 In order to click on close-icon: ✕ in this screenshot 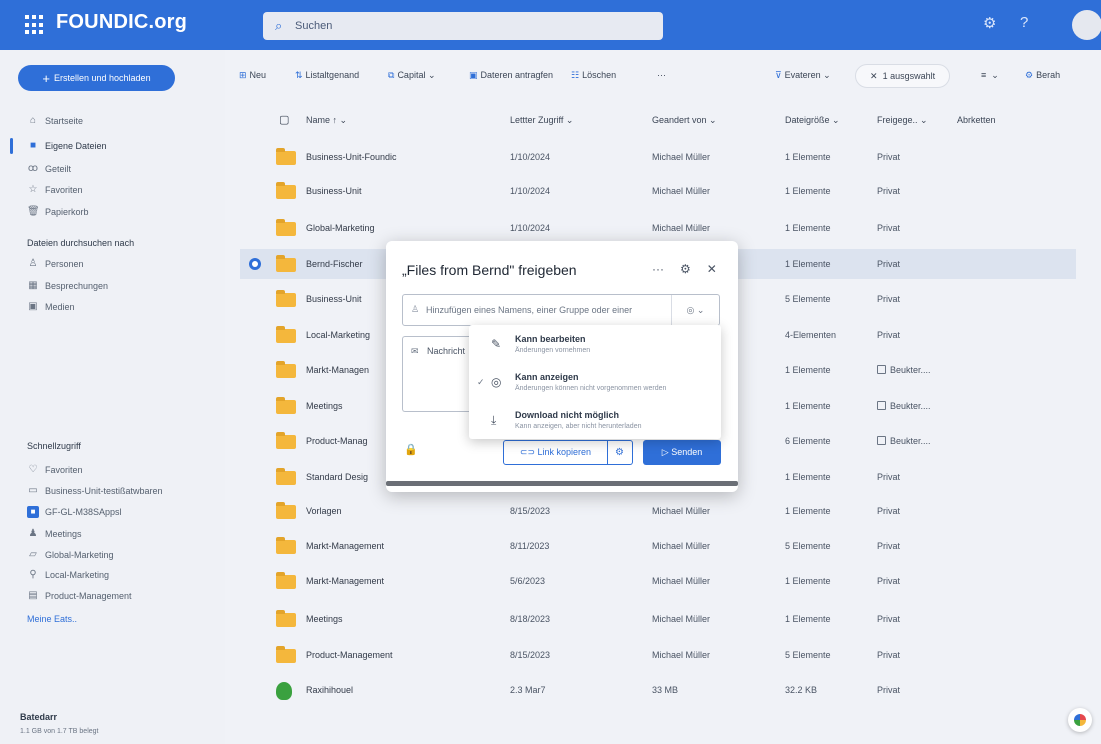, I will do `click(712, 269)`.